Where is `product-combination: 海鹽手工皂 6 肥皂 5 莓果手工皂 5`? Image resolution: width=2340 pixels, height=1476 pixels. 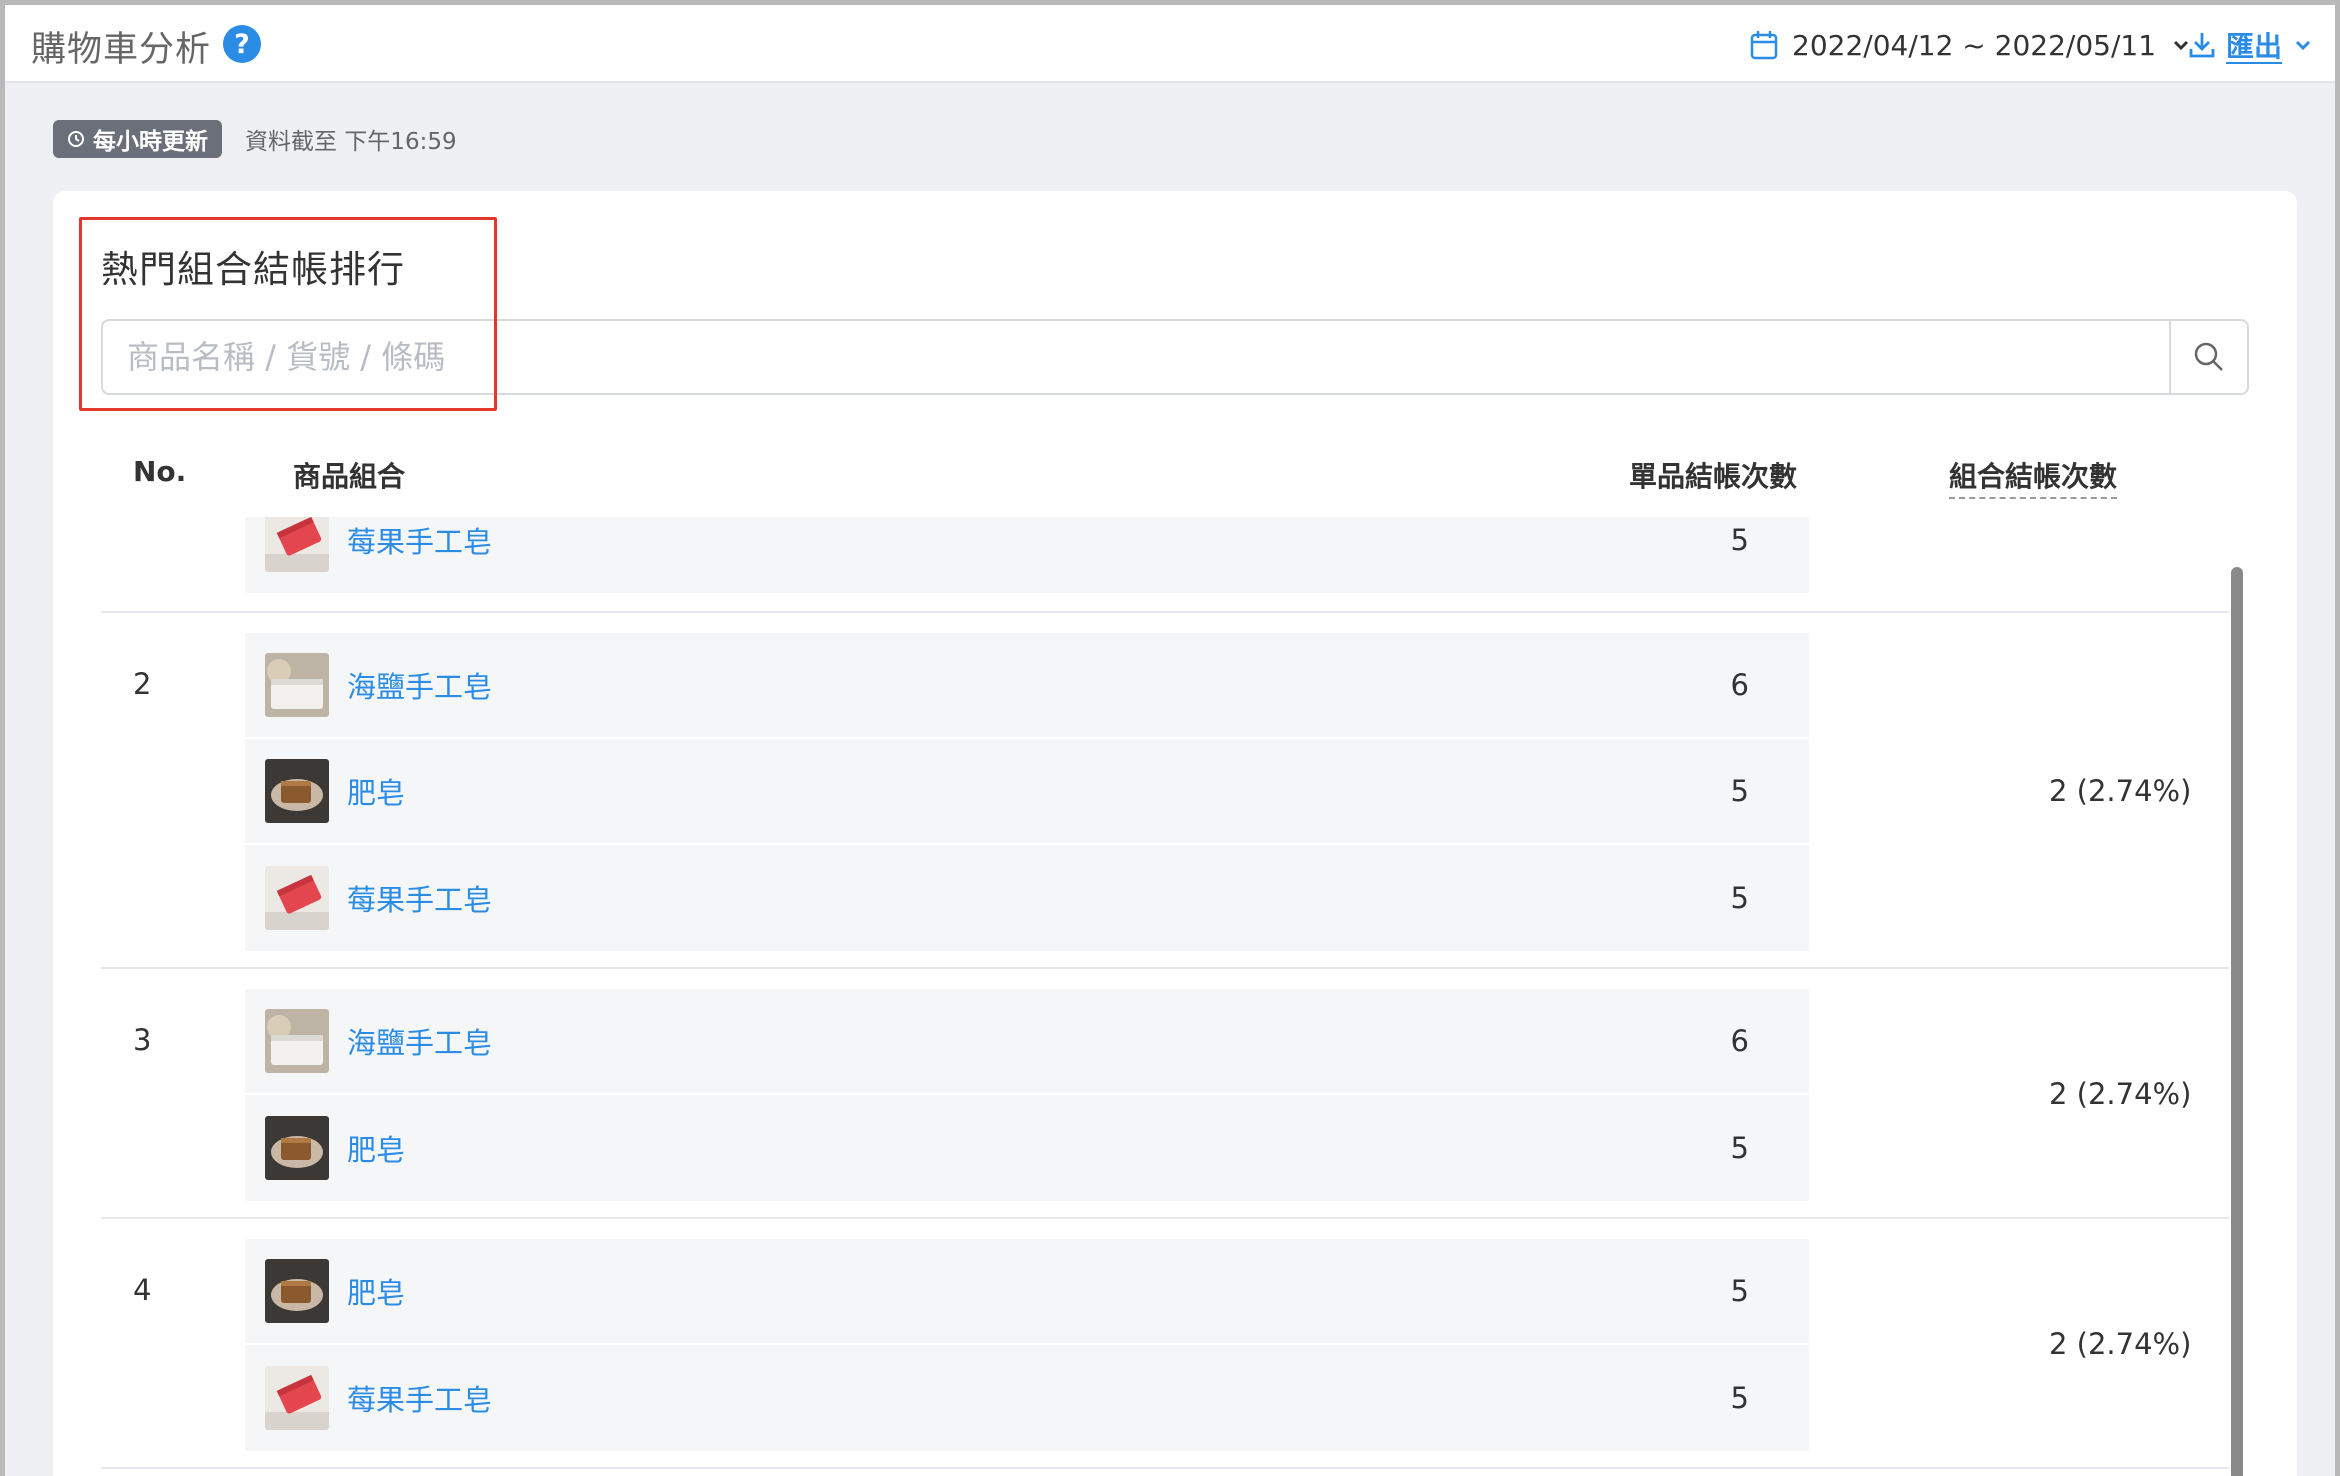 product-combination: 海鹽手工皂 6 肥皂 5 莓果手工皂 5 is located at coordinates (1027, 792).